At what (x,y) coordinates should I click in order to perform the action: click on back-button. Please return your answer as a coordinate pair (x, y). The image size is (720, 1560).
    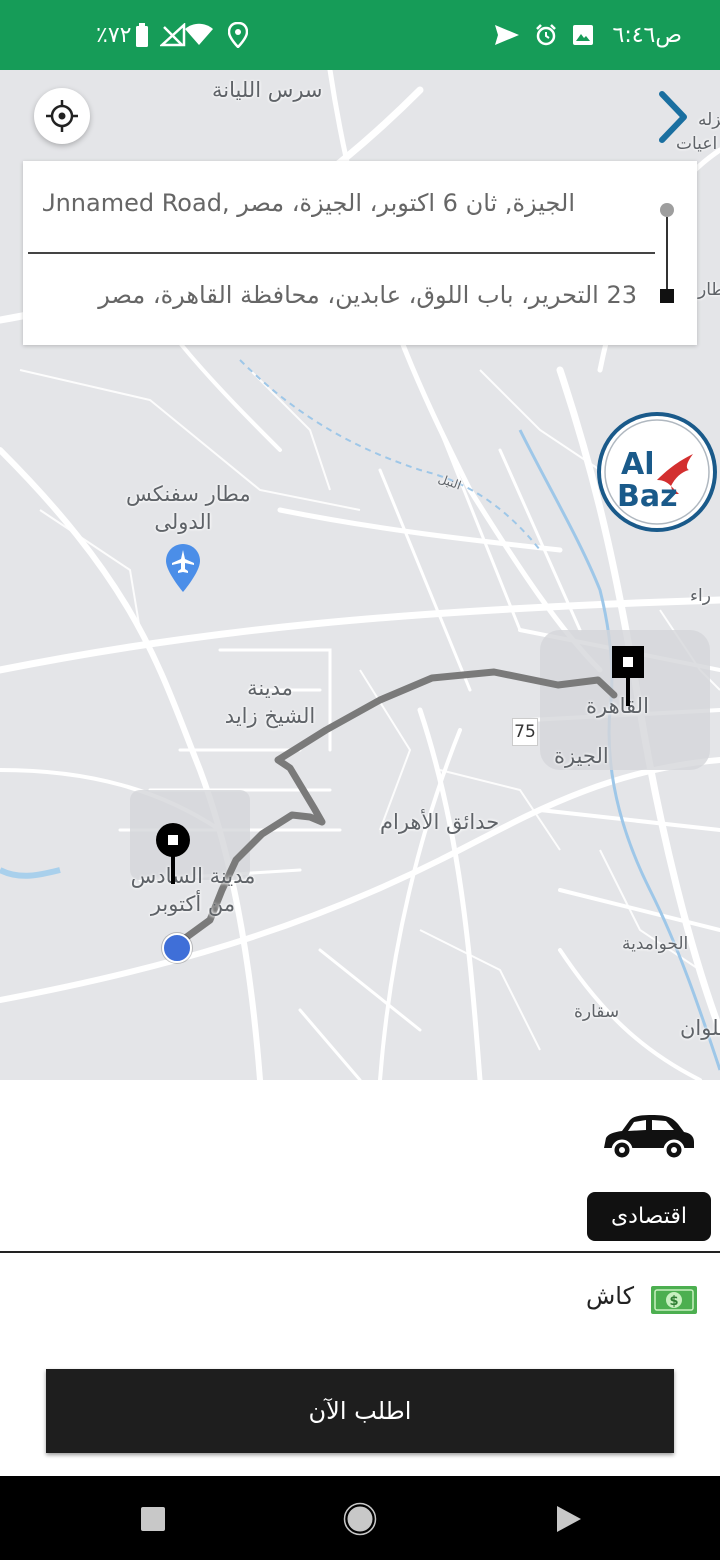
    Looking at the image, I should click on (569, 1519).